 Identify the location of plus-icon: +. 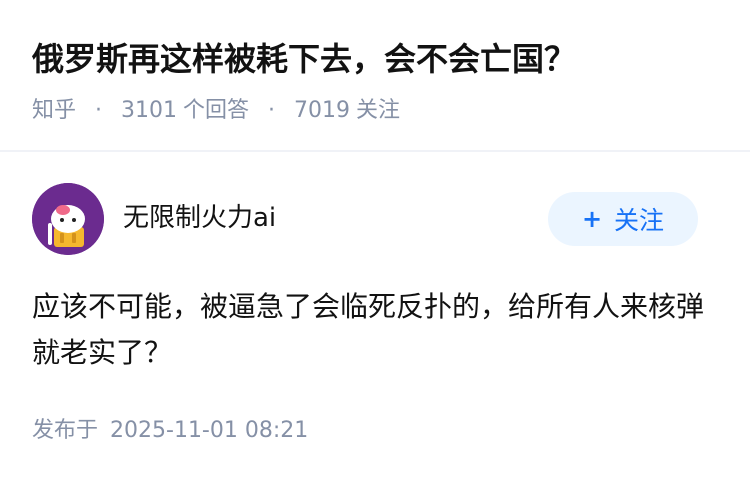
(592, 219).